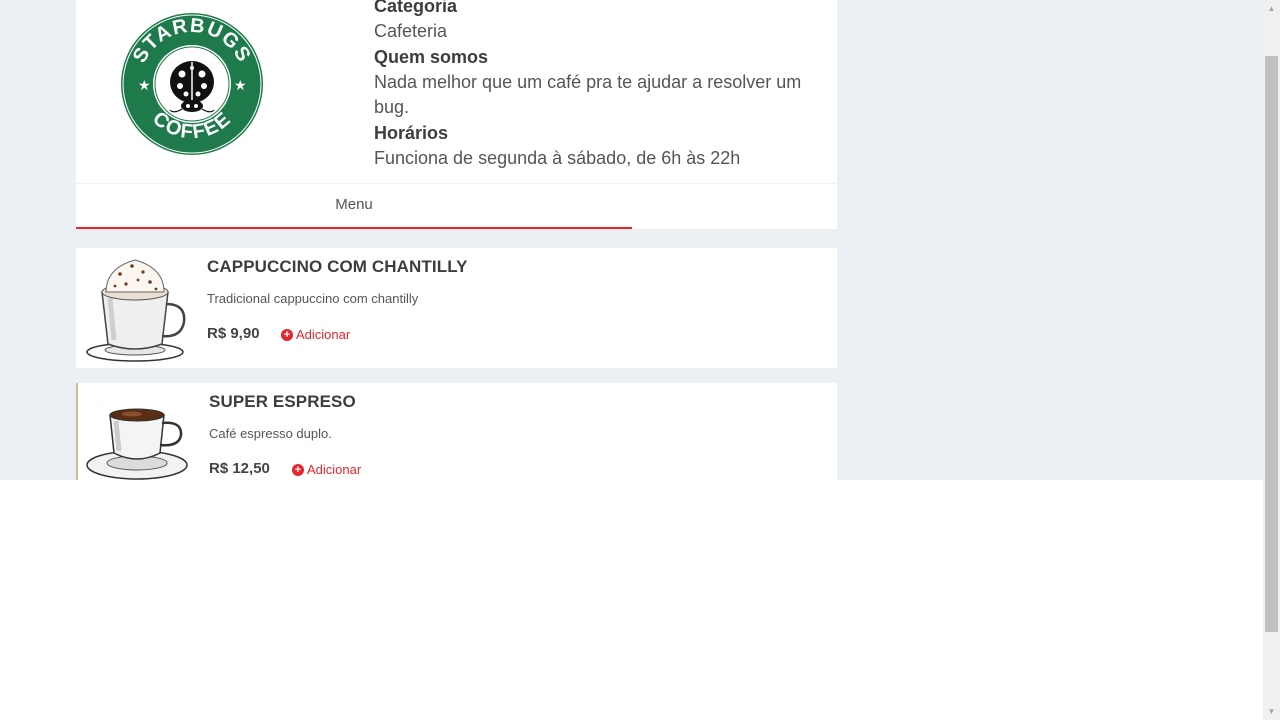 This screenshot has width=1280, height=720. What do you see at coordinates (1271, 8) in the screenshot?
I see `scroll-up-arrow-icon: ▲` at bounding box center [1271, 8].